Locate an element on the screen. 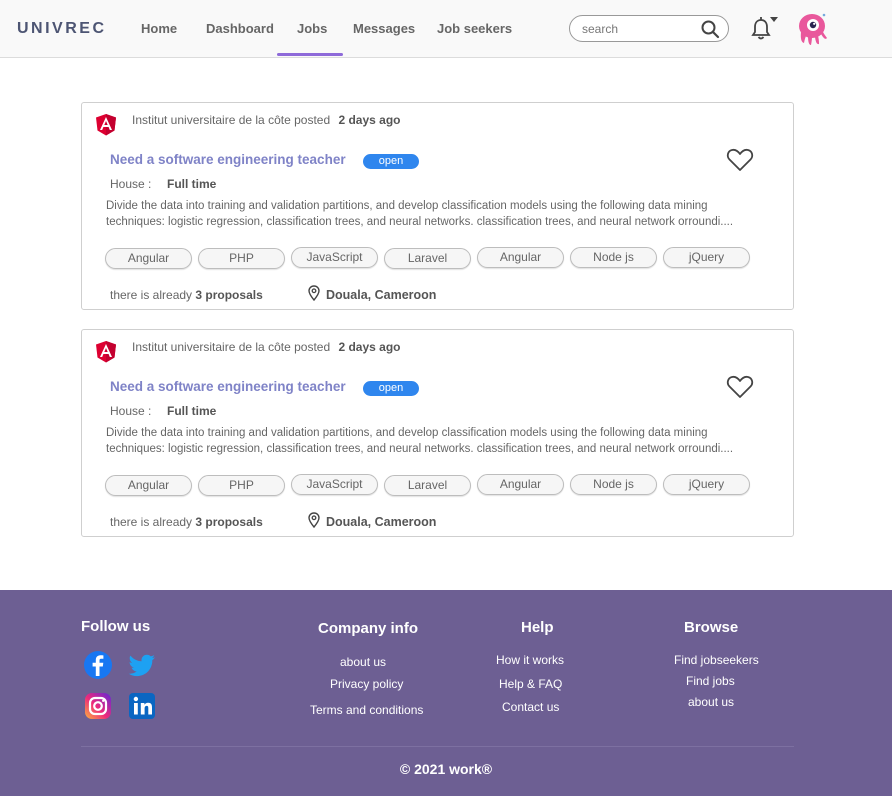  nav-active-indicator is located at coordinates (310, 54).